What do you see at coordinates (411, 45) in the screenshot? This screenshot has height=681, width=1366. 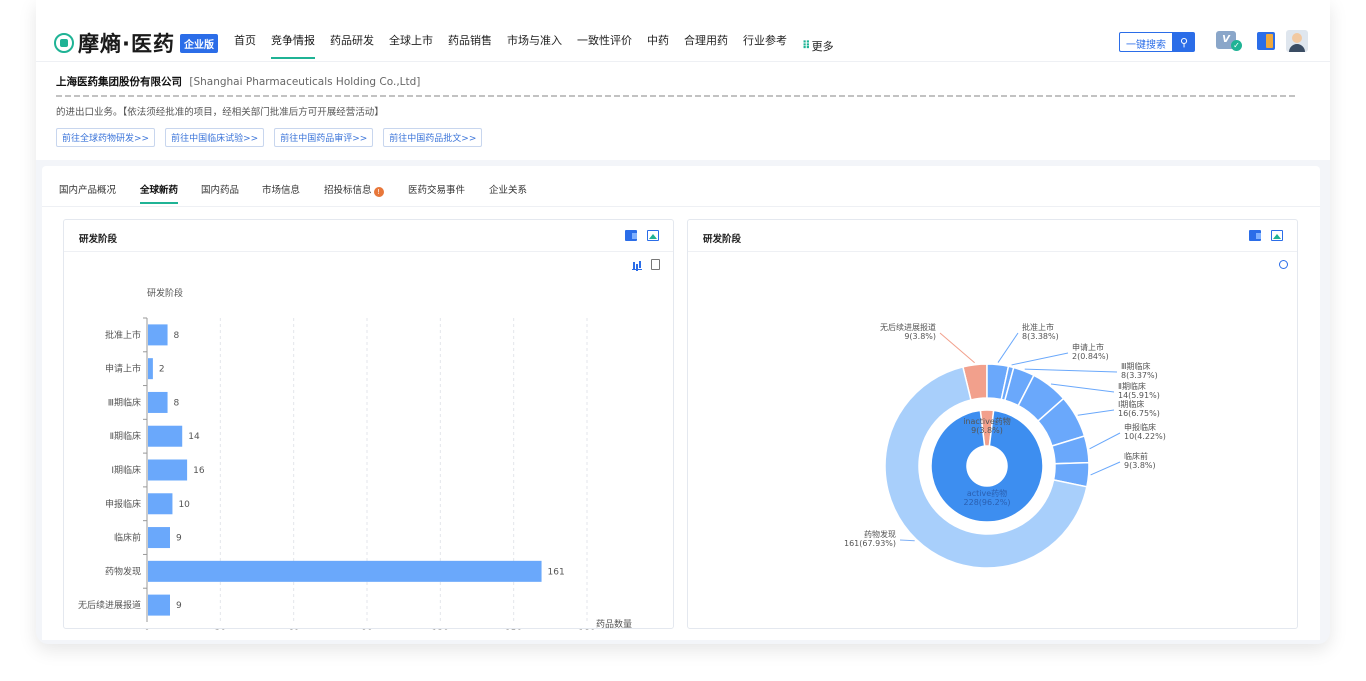 I see `nav-item-global-launch: 全球上市` at bounding box center [411, 45].